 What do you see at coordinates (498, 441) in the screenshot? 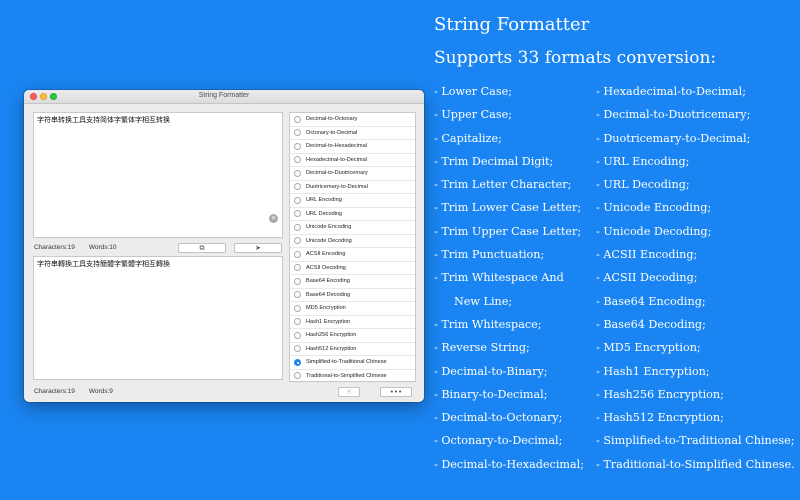
I see `format-list-item: - Octonary-to-Decimal;` at bounding box center [498, 441].